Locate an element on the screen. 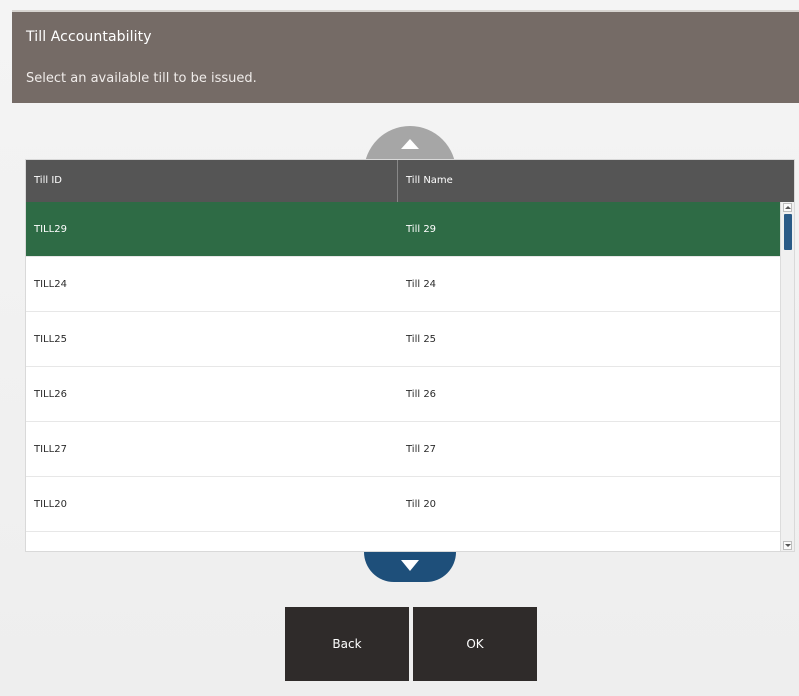 Image resolution: width=799 pixels, height=696 pixels. till-id-cell: TILL29 is located at coordinates (50, 229).